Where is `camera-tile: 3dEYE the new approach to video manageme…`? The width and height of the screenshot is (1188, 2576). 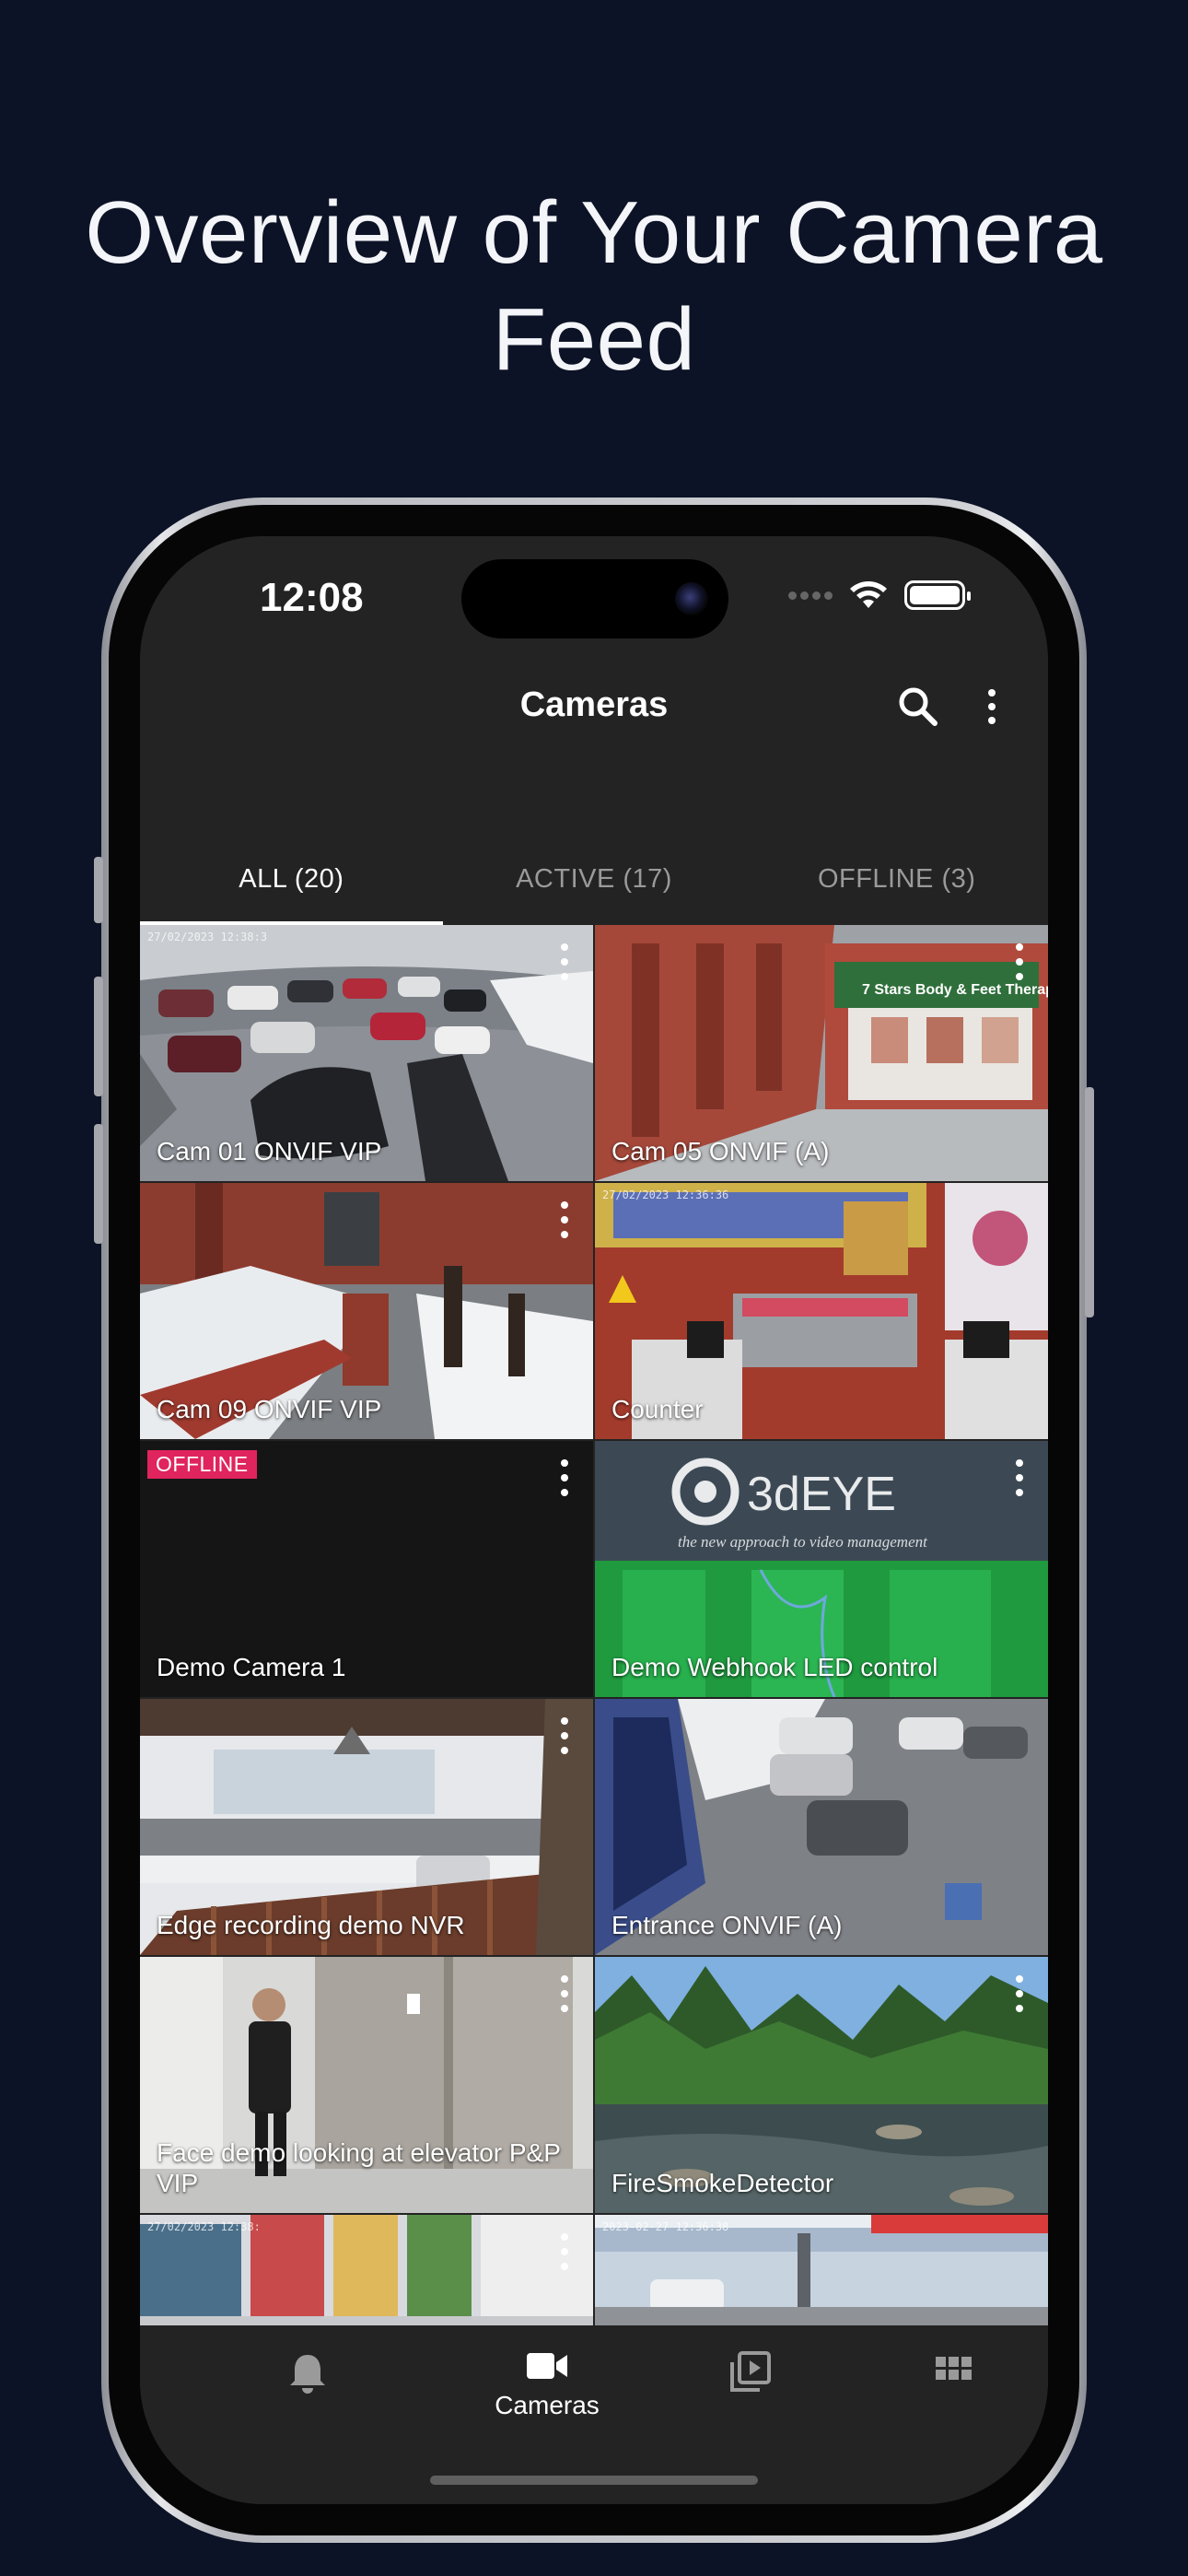
camera-tile: 3dEYE the new approach to video manageme… is located at coordinates (821, 1569).